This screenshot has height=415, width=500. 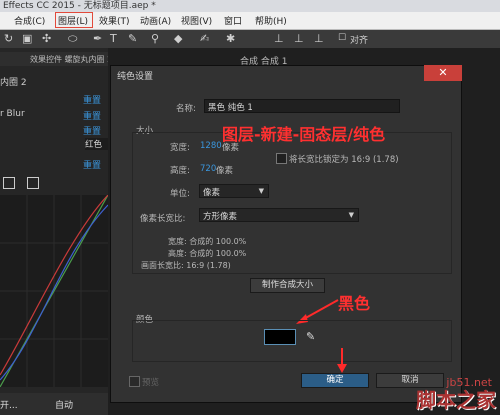 What do you see at coordinates (310, 336) in the screenshot?
I see `eyedropper-icon: ✎` at bounding box center [310, 336].